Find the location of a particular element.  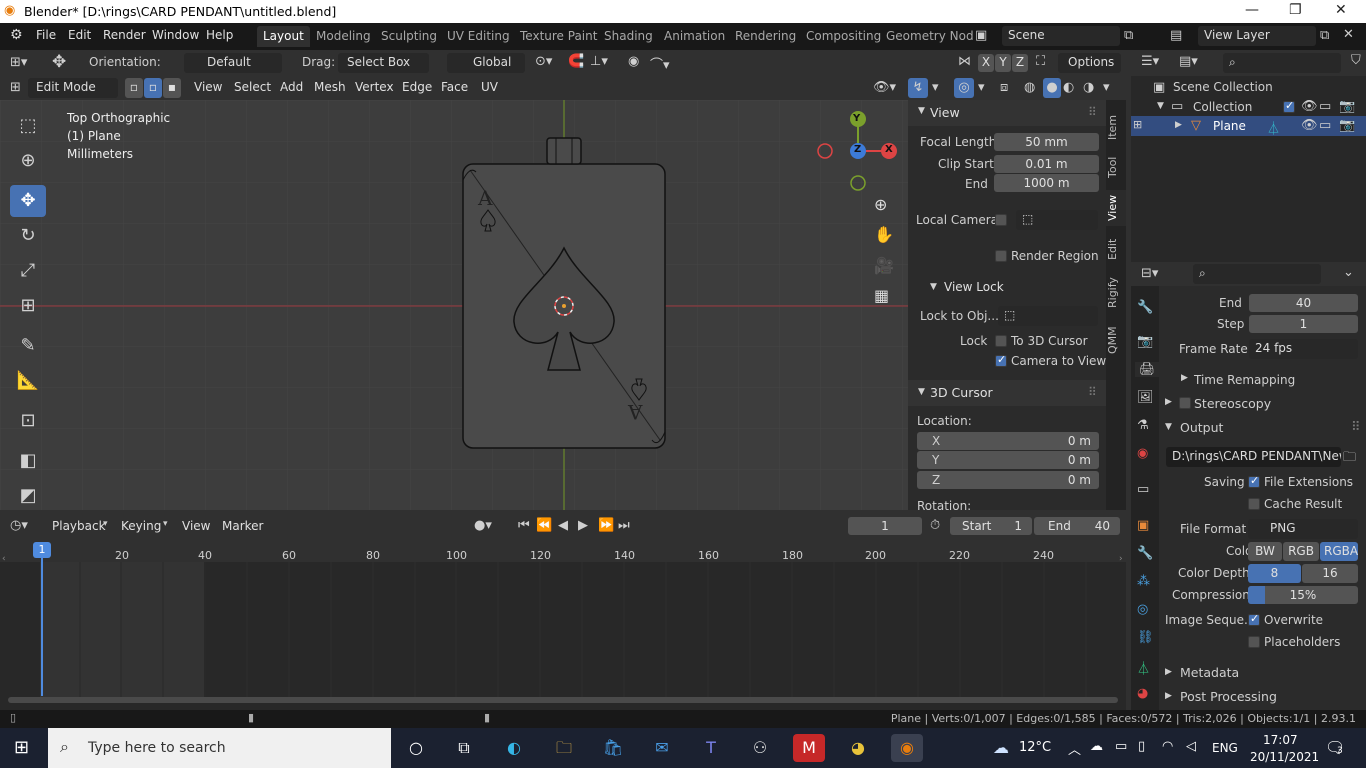

cursor-x-field: 0 m is located at coordinates (1008, 441).